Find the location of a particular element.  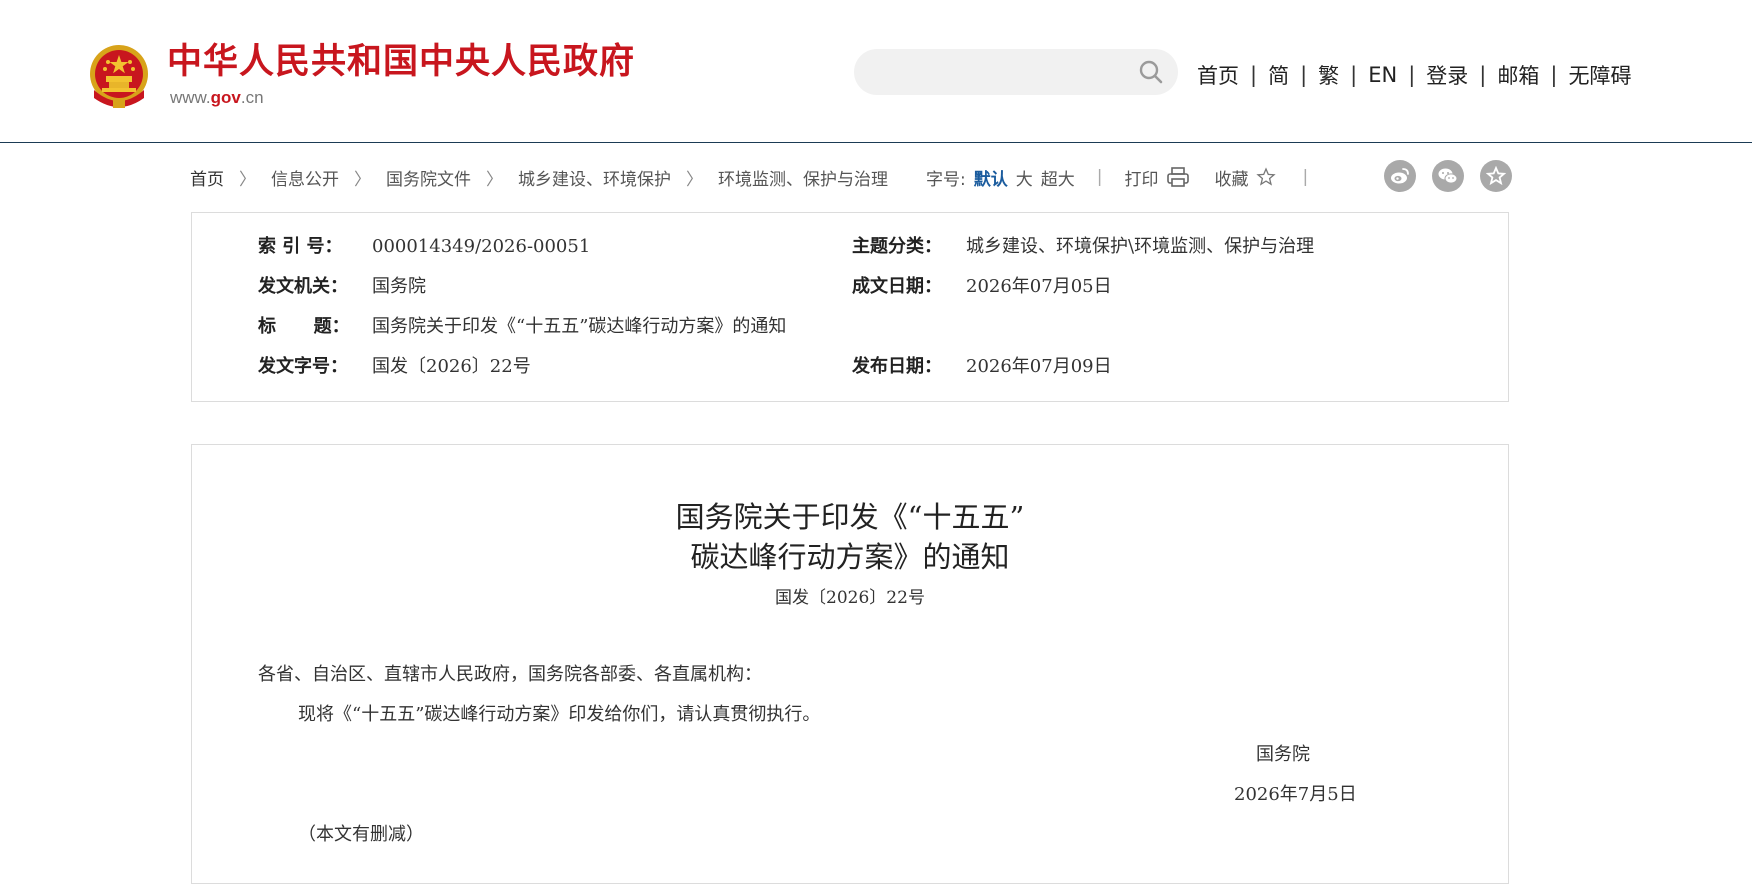

font-size-xlarge: 超大 is located at coordinates (1058, 177).